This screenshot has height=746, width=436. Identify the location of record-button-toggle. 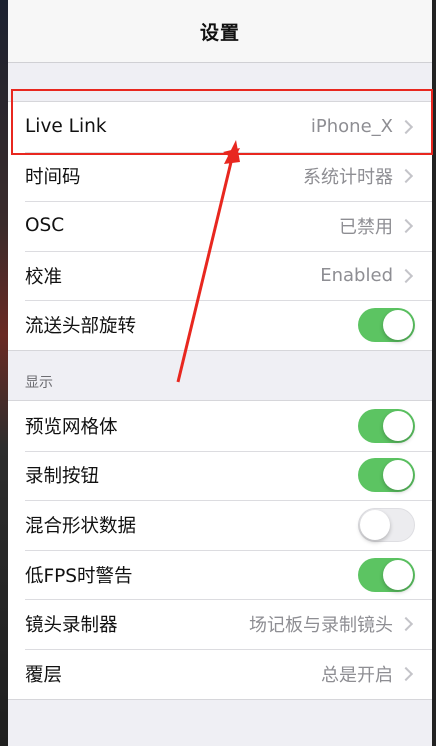
(386, 475).